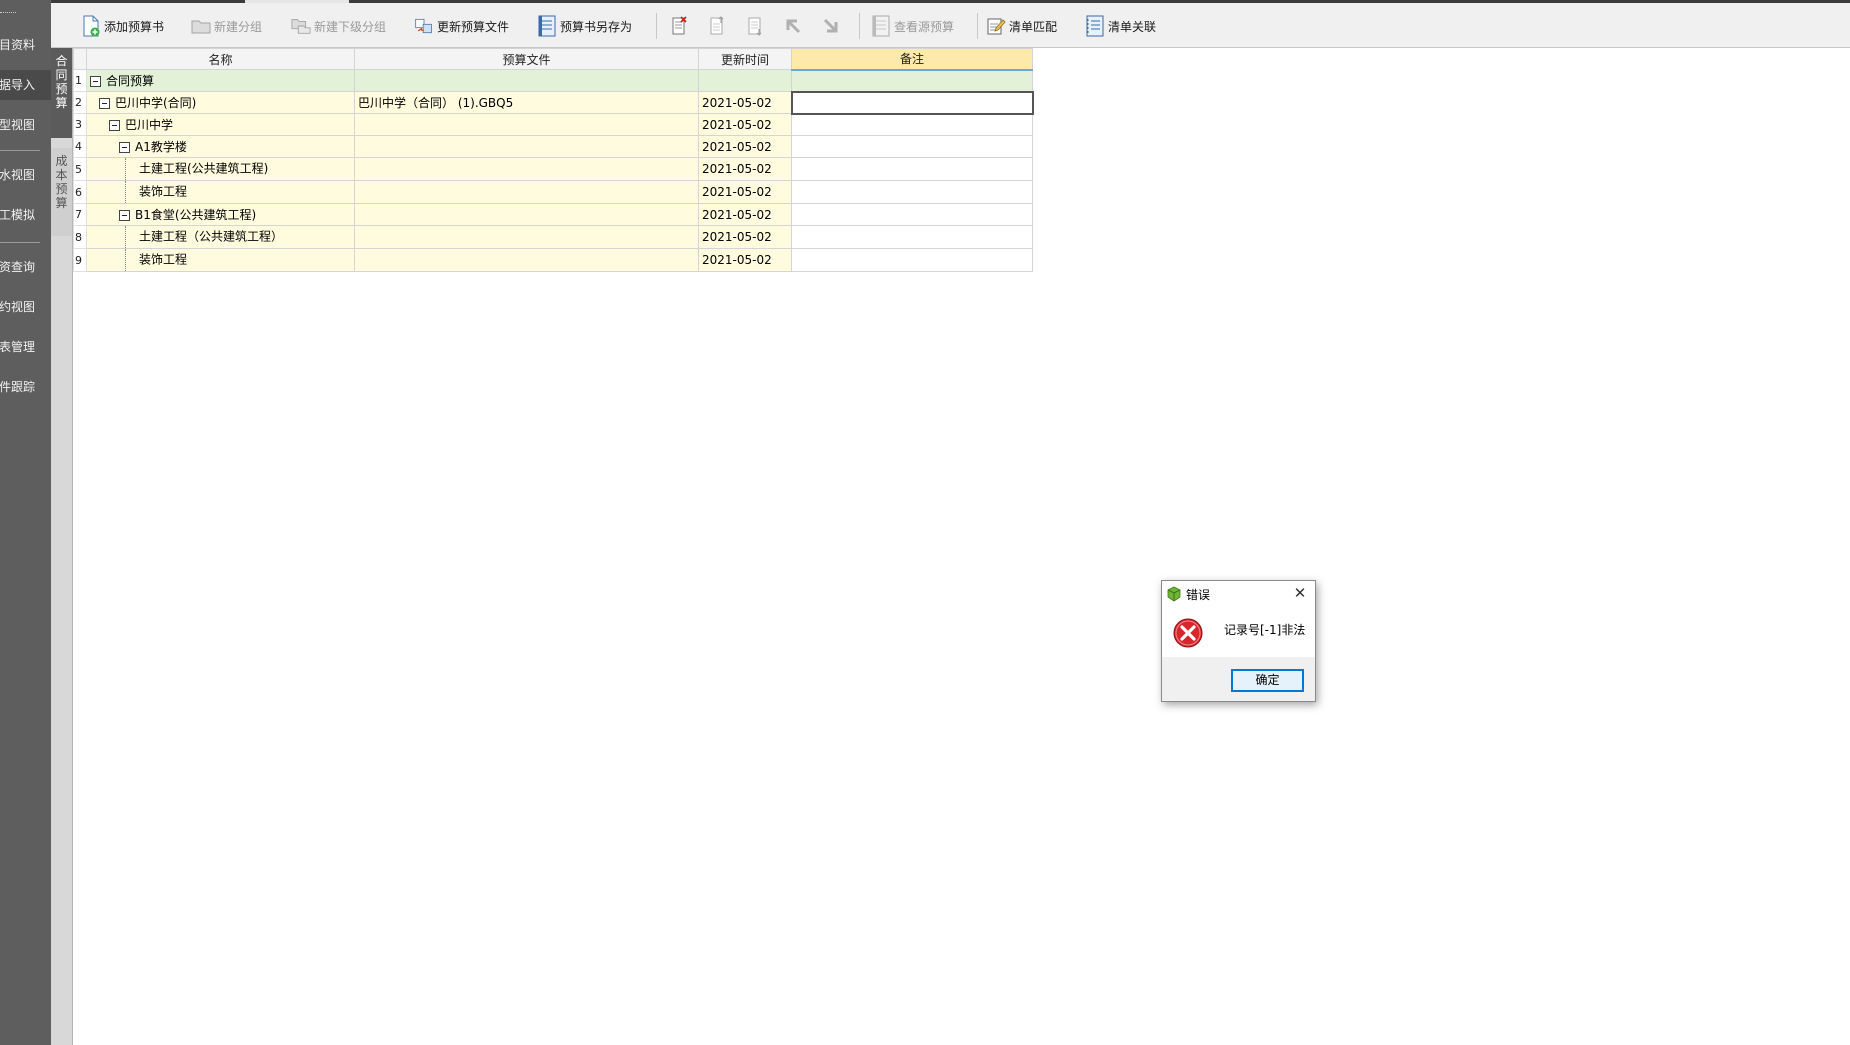  Describe the element at coordinates (25, 215) in the screenshot. I see `sidebar-item-construction-sim: 施工模拟` at that location.